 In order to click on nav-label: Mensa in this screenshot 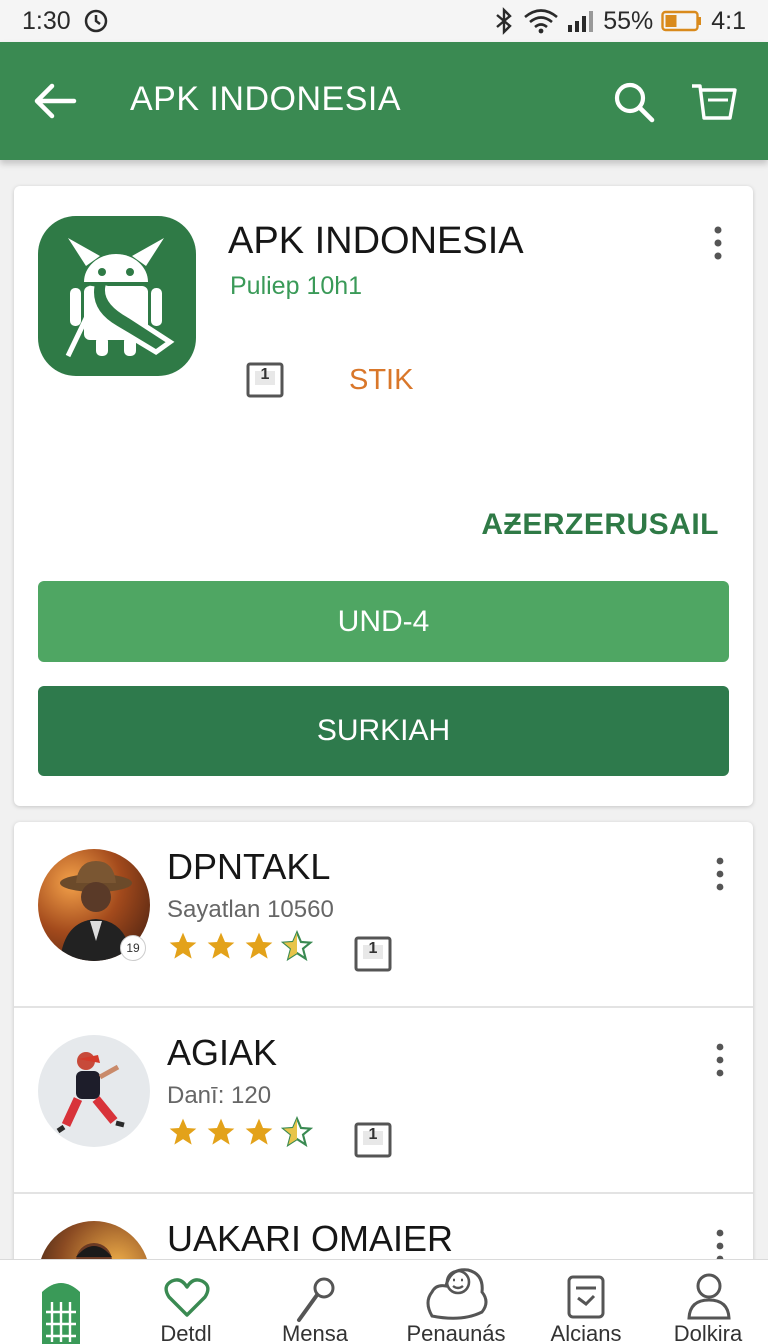, I will do `click(315, 1332)`.